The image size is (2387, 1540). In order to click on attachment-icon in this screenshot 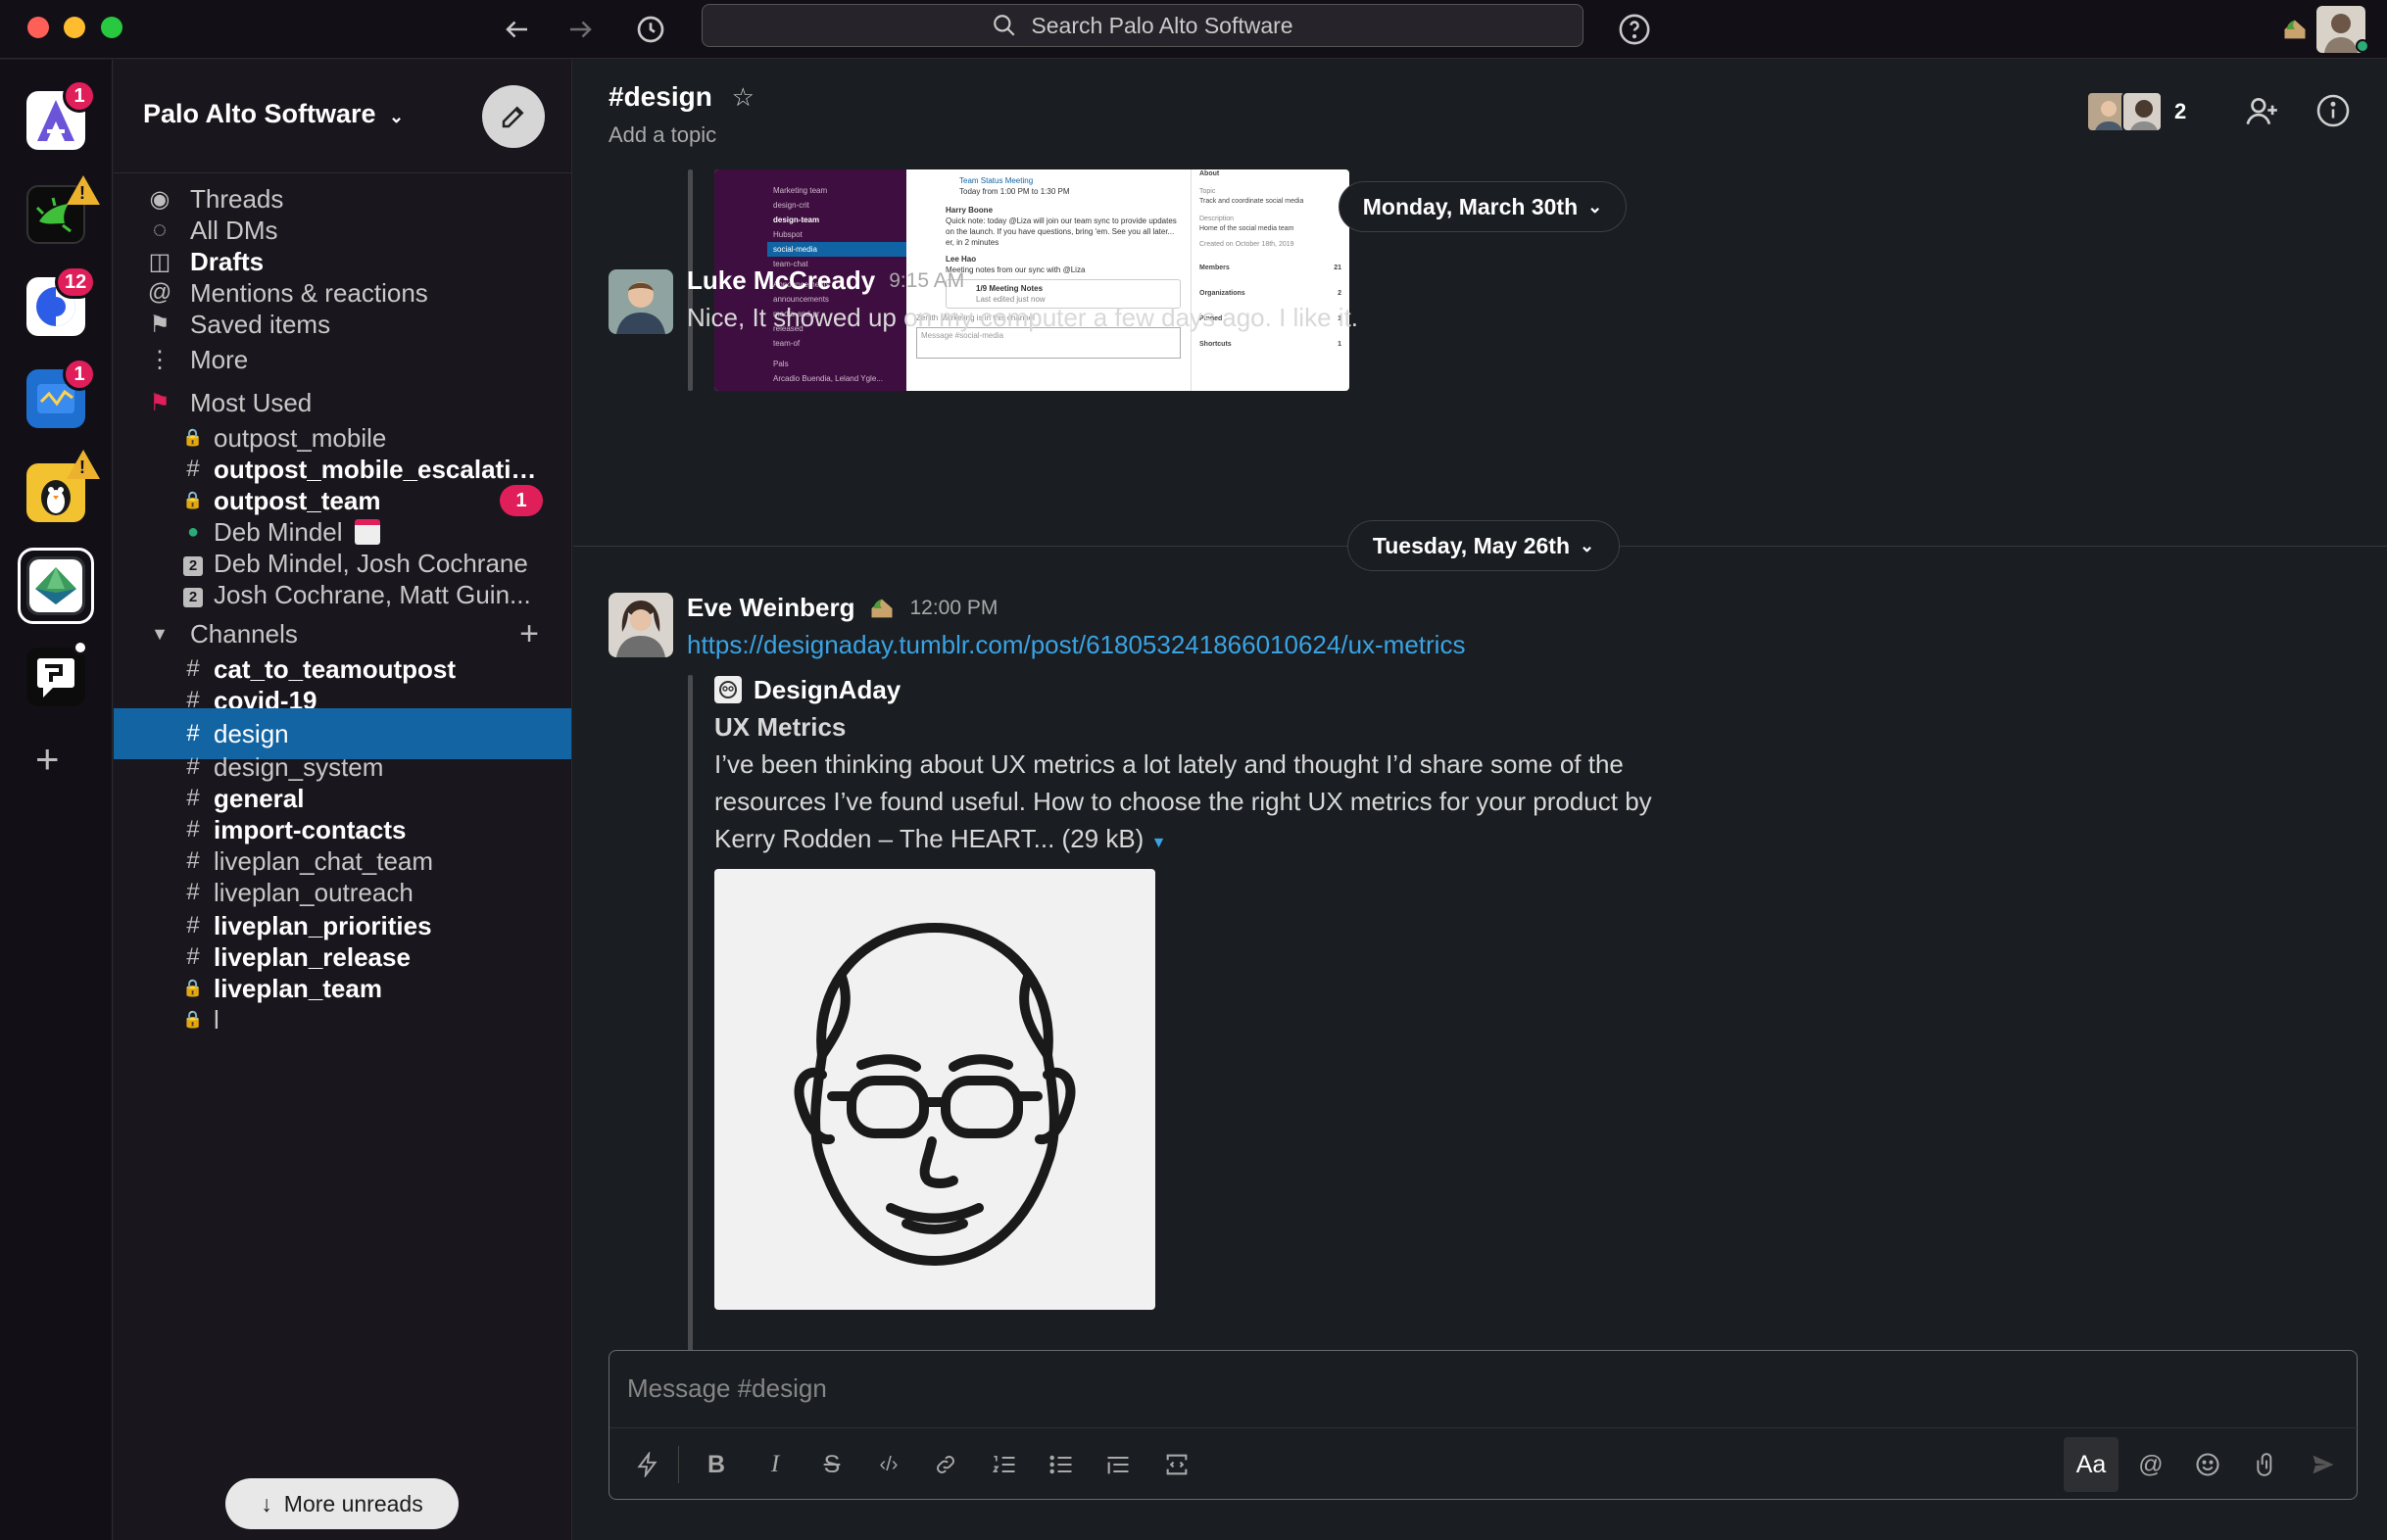, I will do `click(2266, 1464)`.